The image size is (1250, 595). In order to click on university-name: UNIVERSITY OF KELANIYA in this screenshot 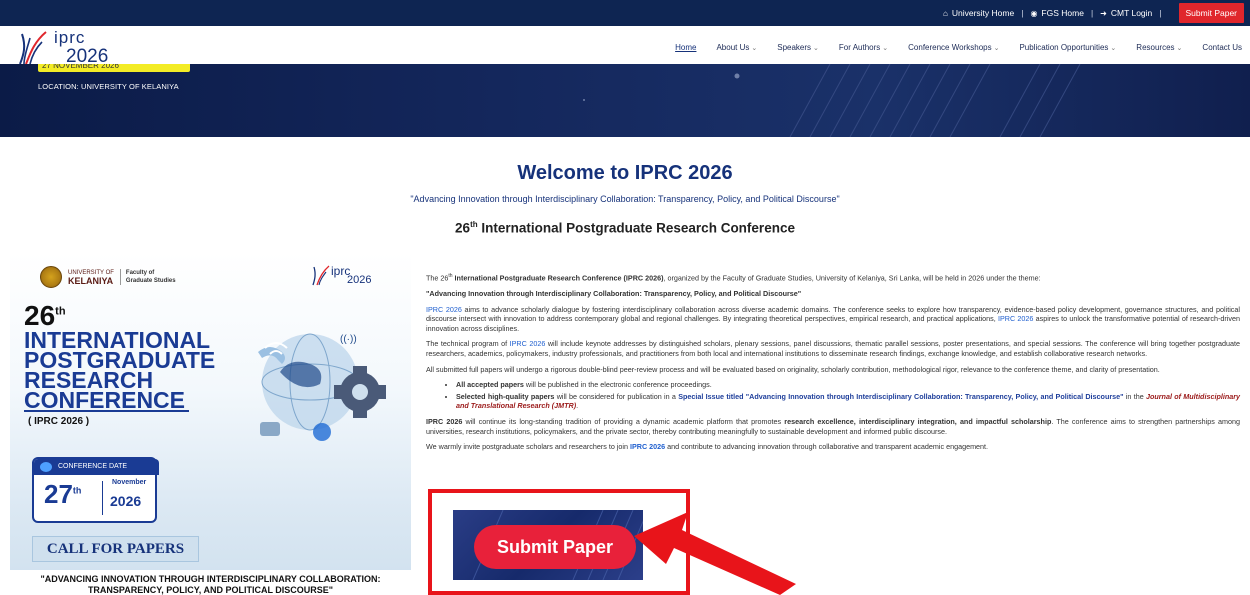, I will do `click(91, 278)`.